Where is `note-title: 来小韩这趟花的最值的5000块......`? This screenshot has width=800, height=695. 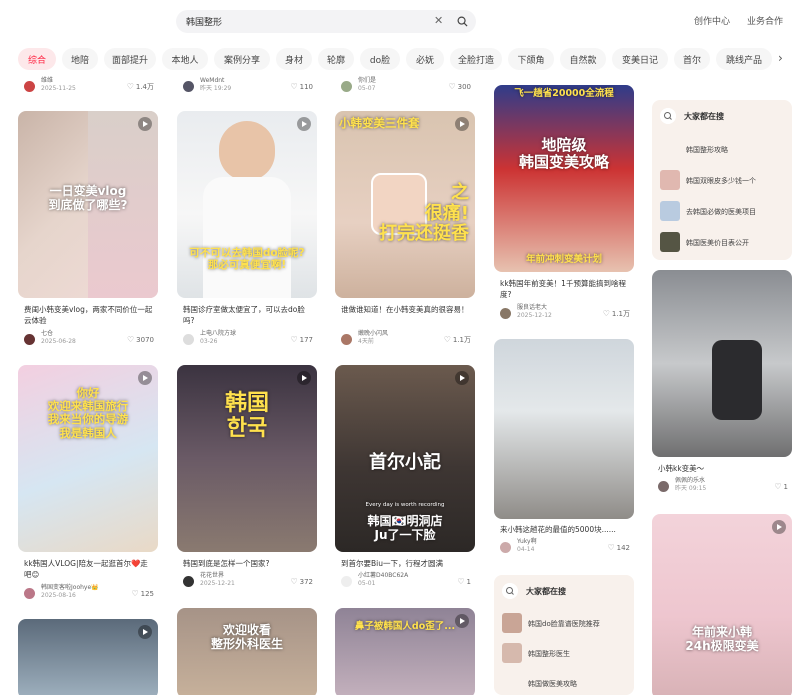 note-title: 来小韩这趟花的最值的5000块...... is located at coordinates (565, 529).